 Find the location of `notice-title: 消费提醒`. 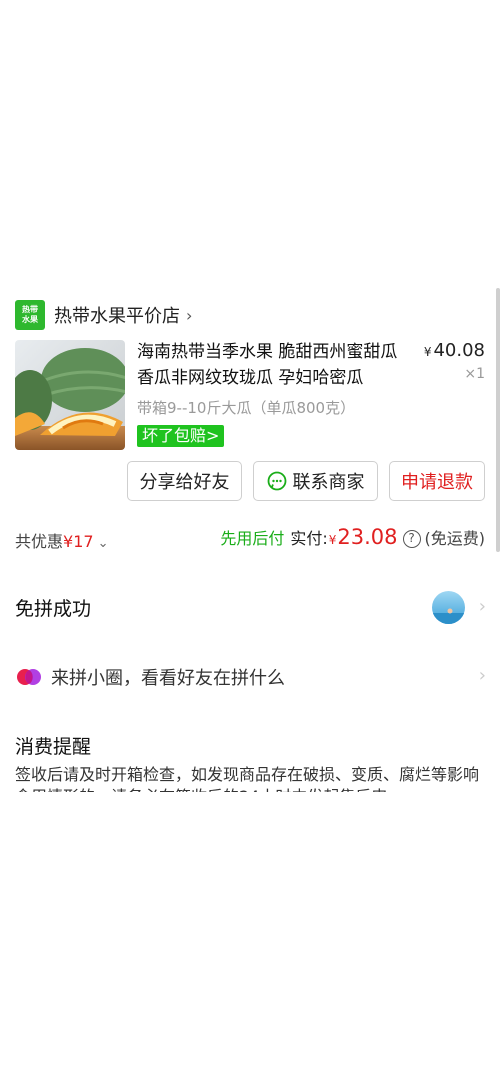

notice-title: 消费提醒 is located at coordinates (53, 747).